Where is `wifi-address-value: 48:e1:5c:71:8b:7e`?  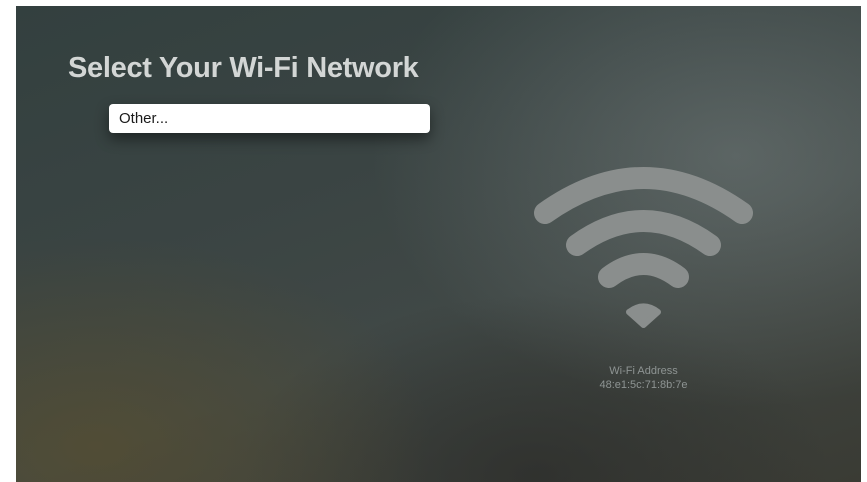
wifi-address-value: 48:e1:5c:71:8b:7e is located at coordinates (643, 385).